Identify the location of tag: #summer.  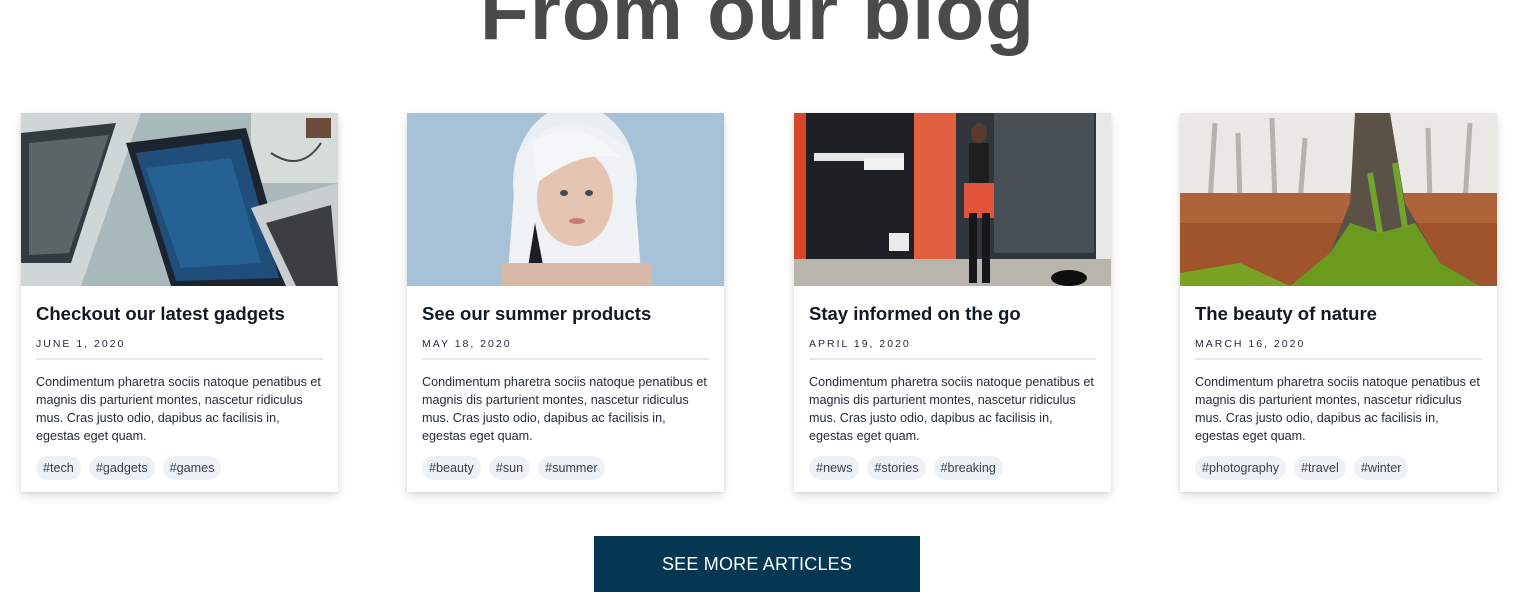
(571, 467).